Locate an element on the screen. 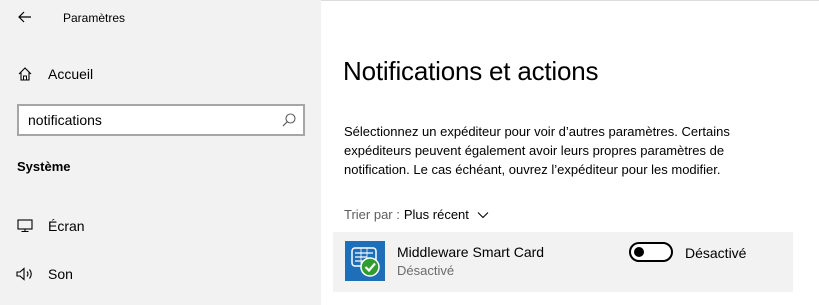 The width and height of the screenshot is (819, 305). section-header-systeme: Système is located at coordinates (44, 166).